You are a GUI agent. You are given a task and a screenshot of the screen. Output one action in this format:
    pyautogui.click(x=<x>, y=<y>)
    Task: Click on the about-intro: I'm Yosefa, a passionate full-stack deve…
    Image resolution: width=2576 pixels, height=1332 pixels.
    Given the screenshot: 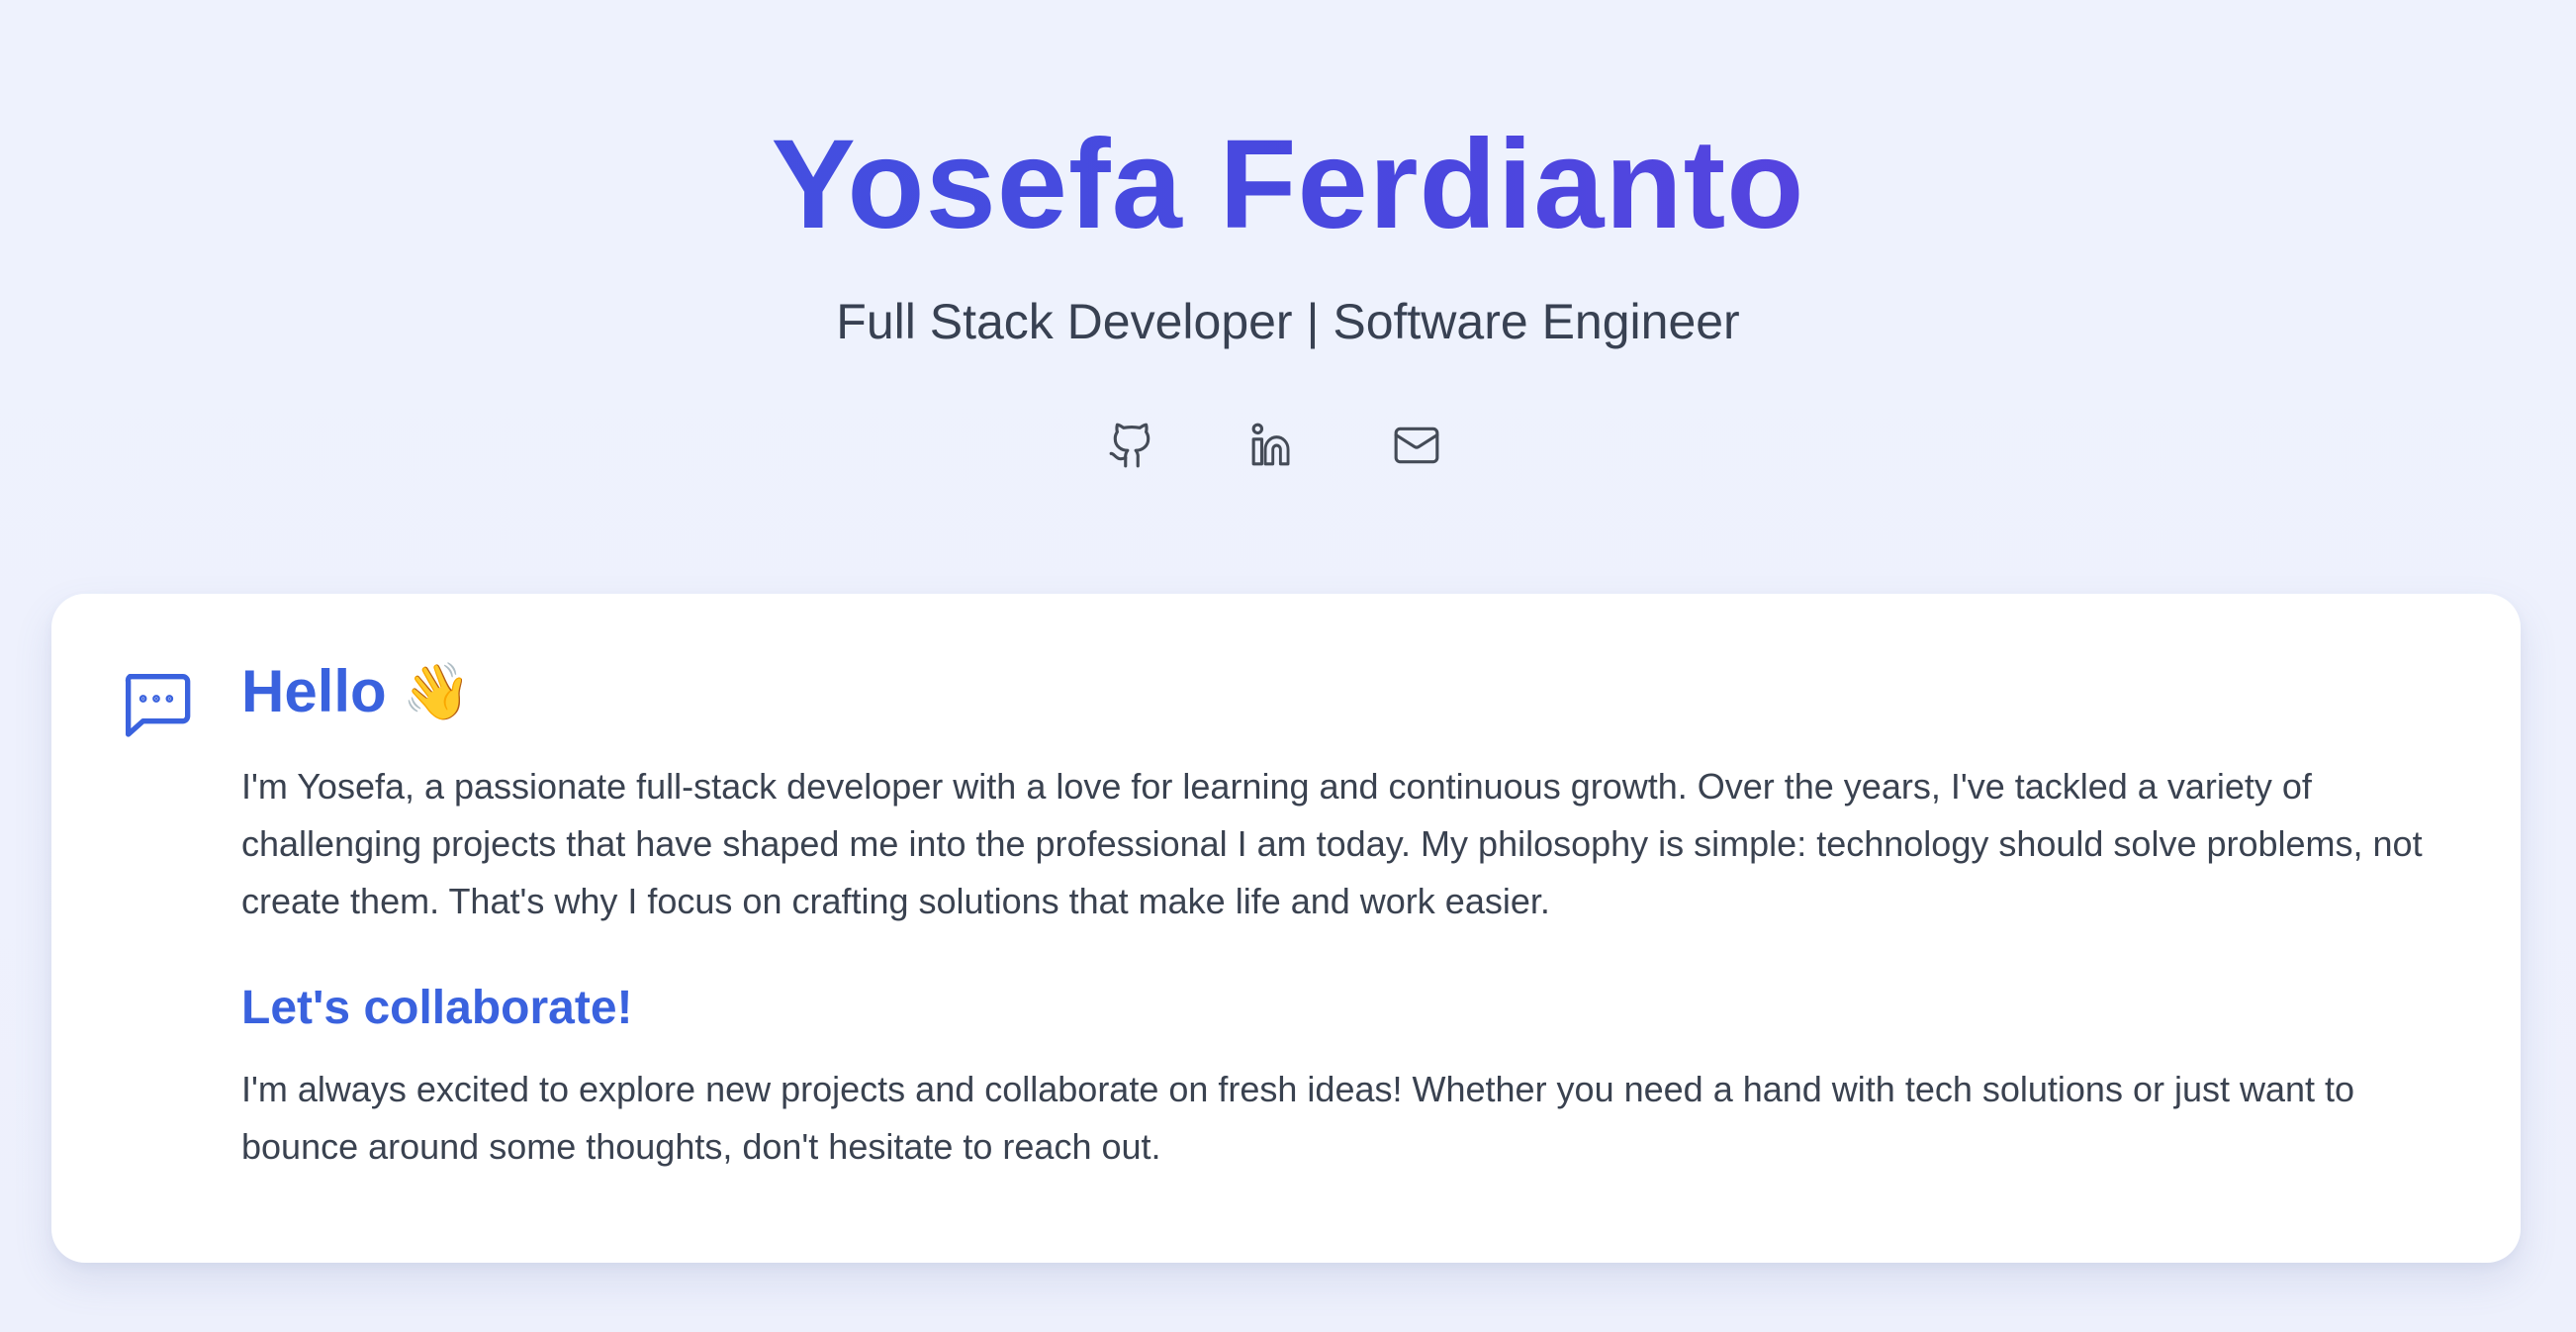 What is the action you would take?
    pyautogui.click(x=1332, y=843)
    